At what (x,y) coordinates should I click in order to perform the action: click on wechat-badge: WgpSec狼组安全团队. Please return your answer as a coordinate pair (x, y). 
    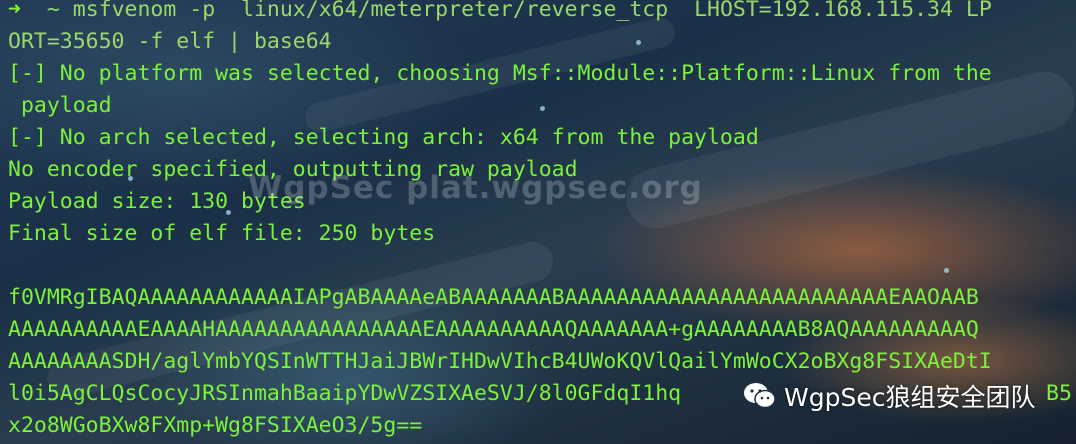
    Looking at the image, I should click on (888, 396).